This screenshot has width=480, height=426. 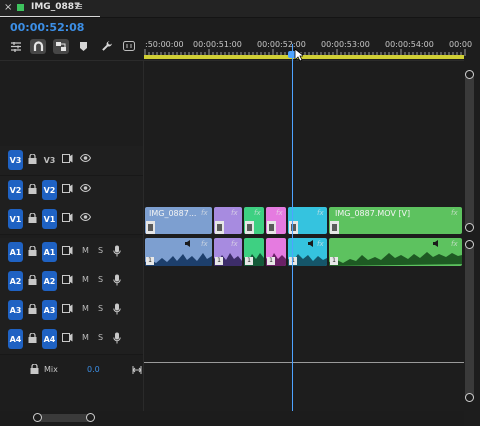 I want to click on source-patch-a4: A4, so click(x=15, y=339).